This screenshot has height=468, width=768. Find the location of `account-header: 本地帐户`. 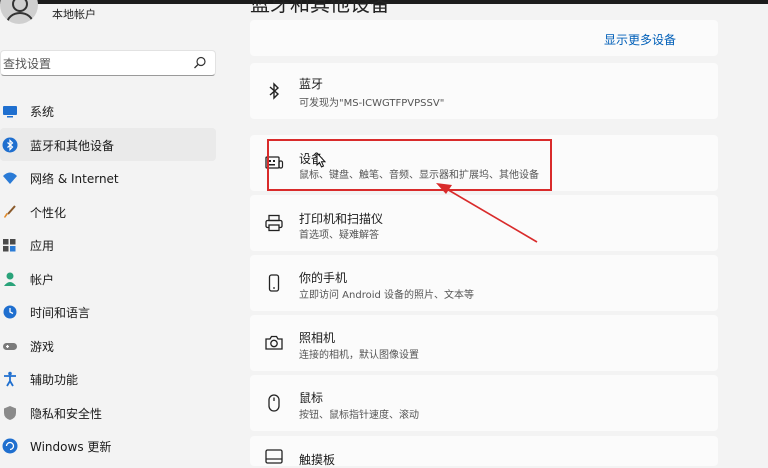

account-header: 本地帐户 is located at coordinates (120, 14).